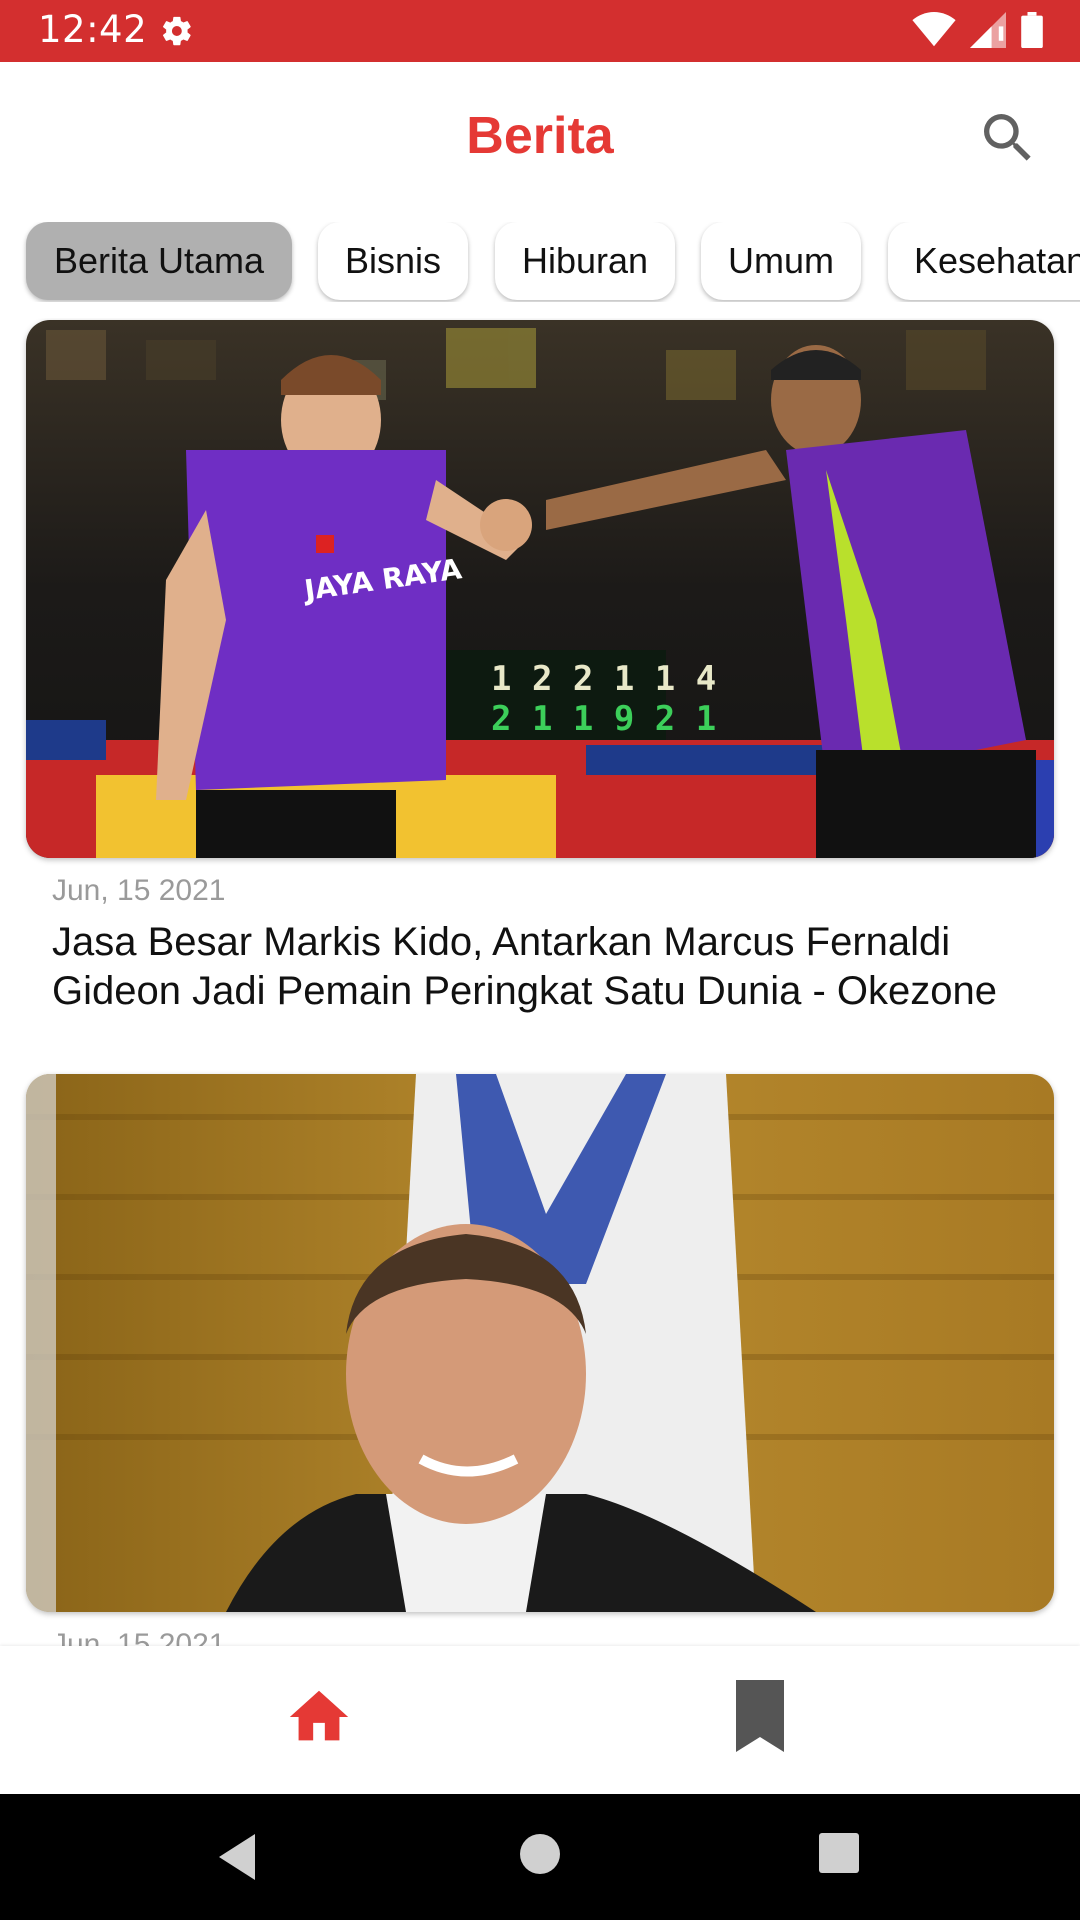 The height and width of the screenshot is (1920, 1080). Describe the element at coordinates (93, 29) in the screenshot. I see `status-time: 12:42` at that location.